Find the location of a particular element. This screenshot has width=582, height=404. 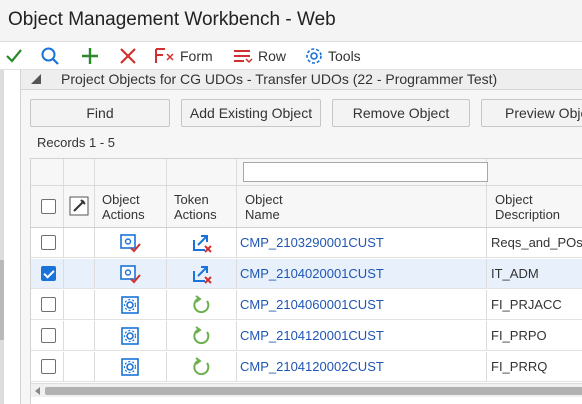

search-icon is located at coordinates (50, 56).